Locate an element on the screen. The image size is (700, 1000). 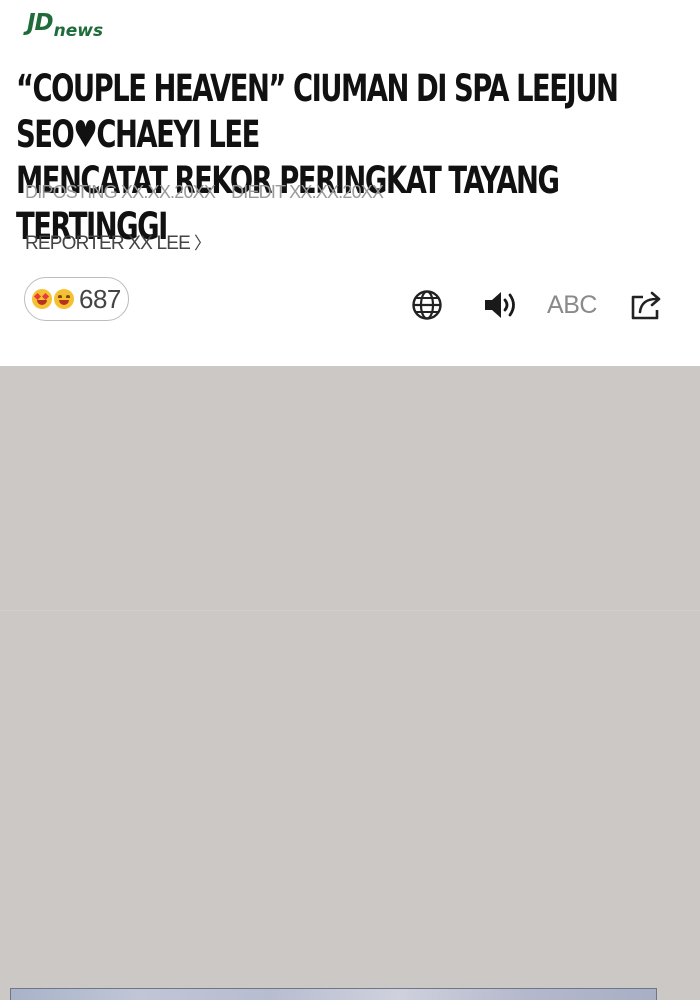
logo-main-text: JD is located at coordinates (40, 23).